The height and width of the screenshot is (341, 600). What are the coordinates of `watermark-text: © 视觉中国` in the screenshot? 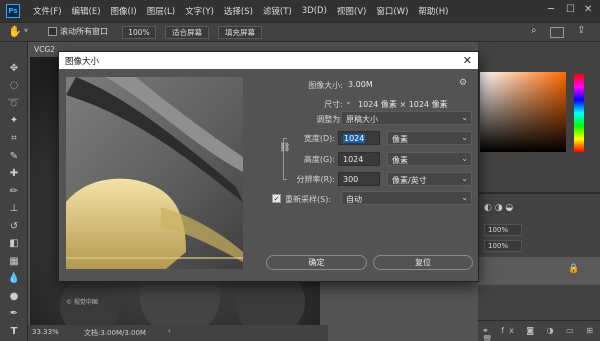 It's located at (82, 302).